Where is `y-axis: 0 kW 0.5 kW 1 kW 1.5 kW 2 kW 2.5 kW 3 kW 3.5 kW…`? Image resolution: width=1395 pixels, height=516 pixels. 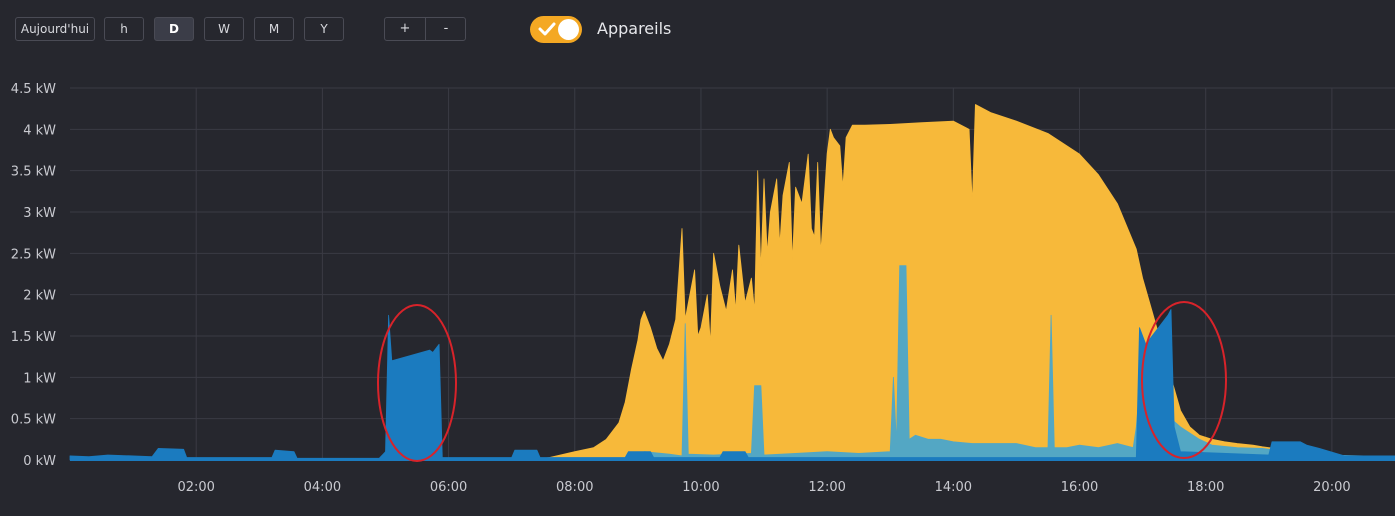
y-axis: 0 kW 0.5 kW 1 kW 1.5 kW 2 kW 2.5 kW 3 kW 3.5 kW… is located at coordinates (33, 275).